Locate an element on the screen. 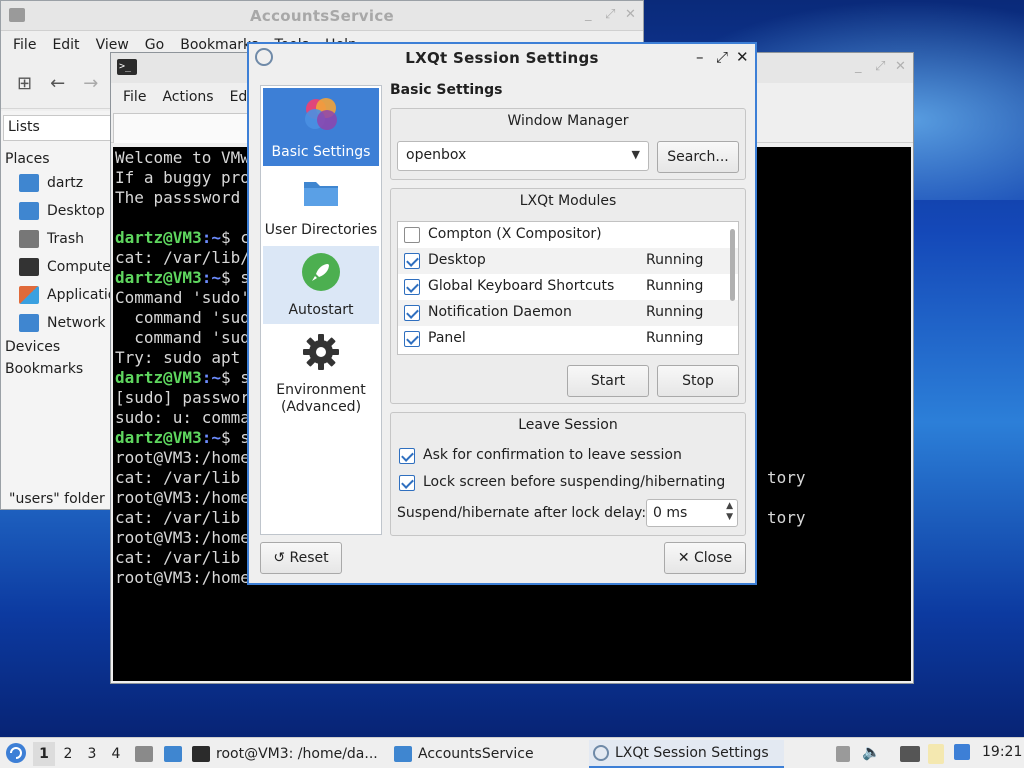  volume-icon: 🔈 is located at coordinates (871, 752).